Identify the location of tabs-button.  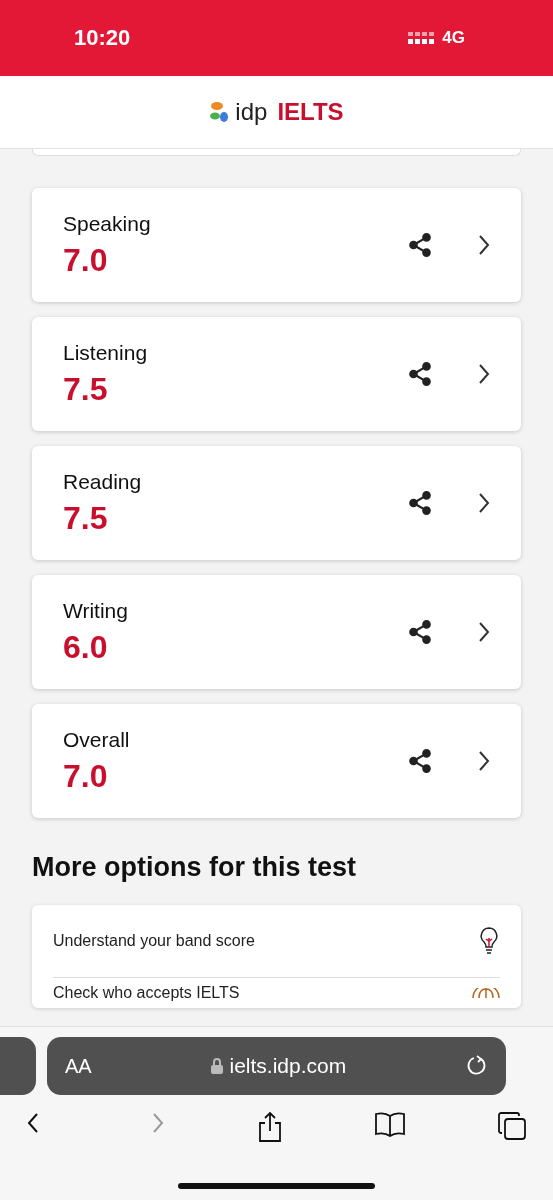
(512, 1127).